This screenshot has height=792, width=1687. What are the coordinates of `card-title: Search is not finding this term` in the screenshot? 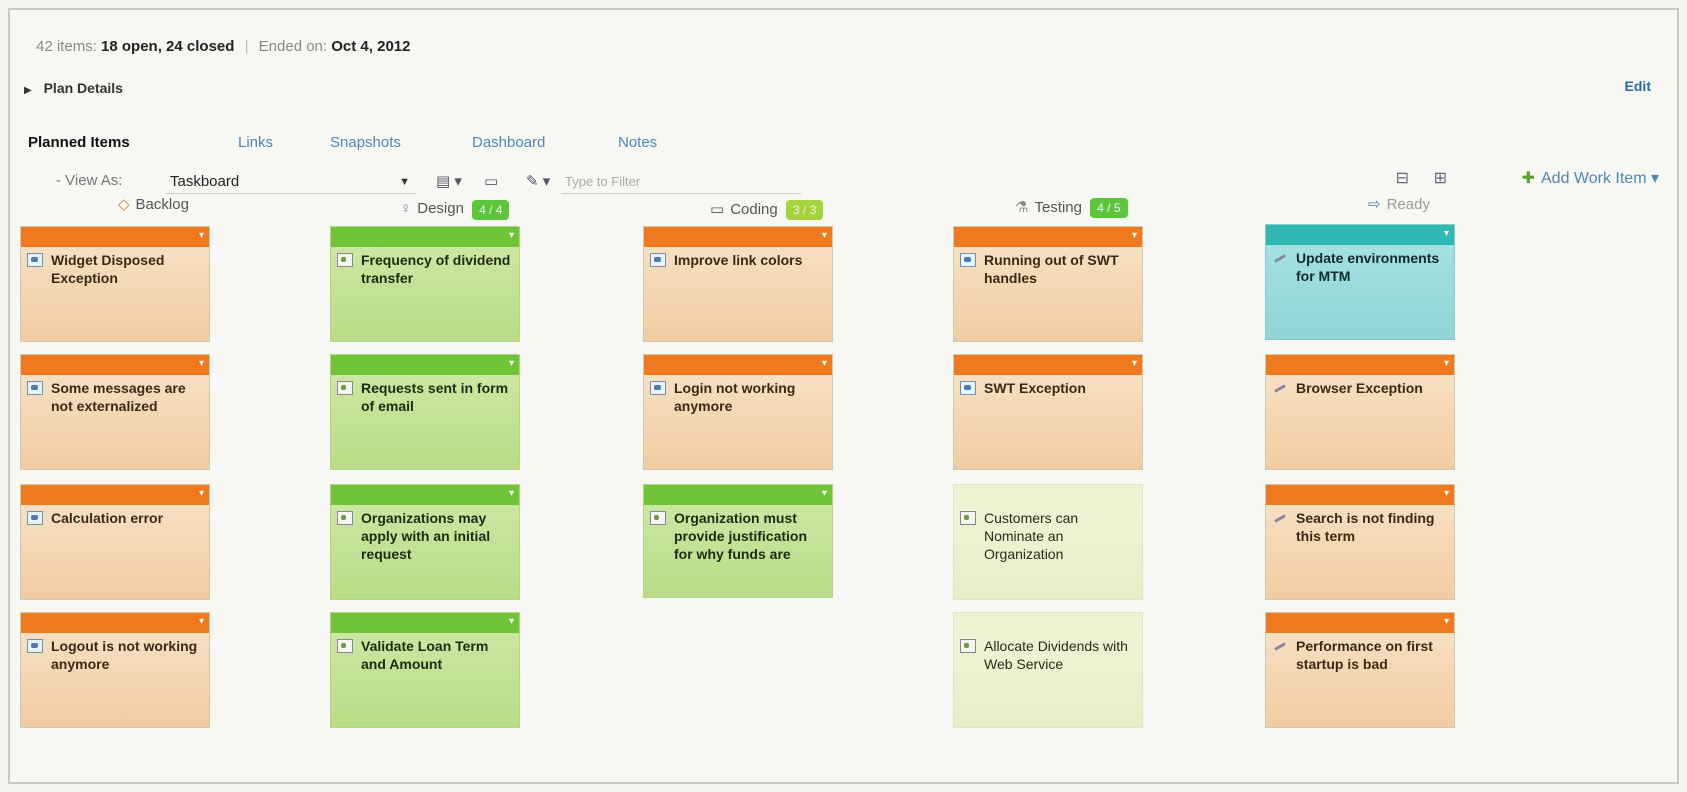 It's located at (1365, 527).